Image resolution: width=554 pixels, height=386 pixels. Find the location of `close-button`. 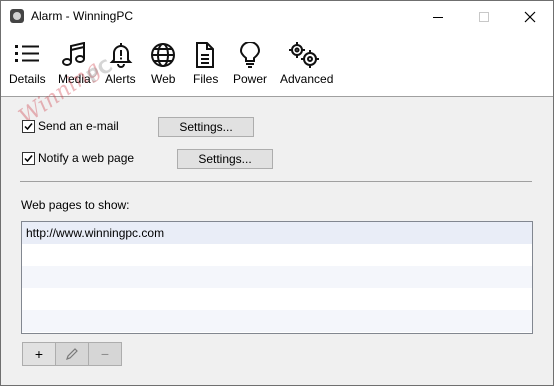

close-button is located at coordinates (530, 16).